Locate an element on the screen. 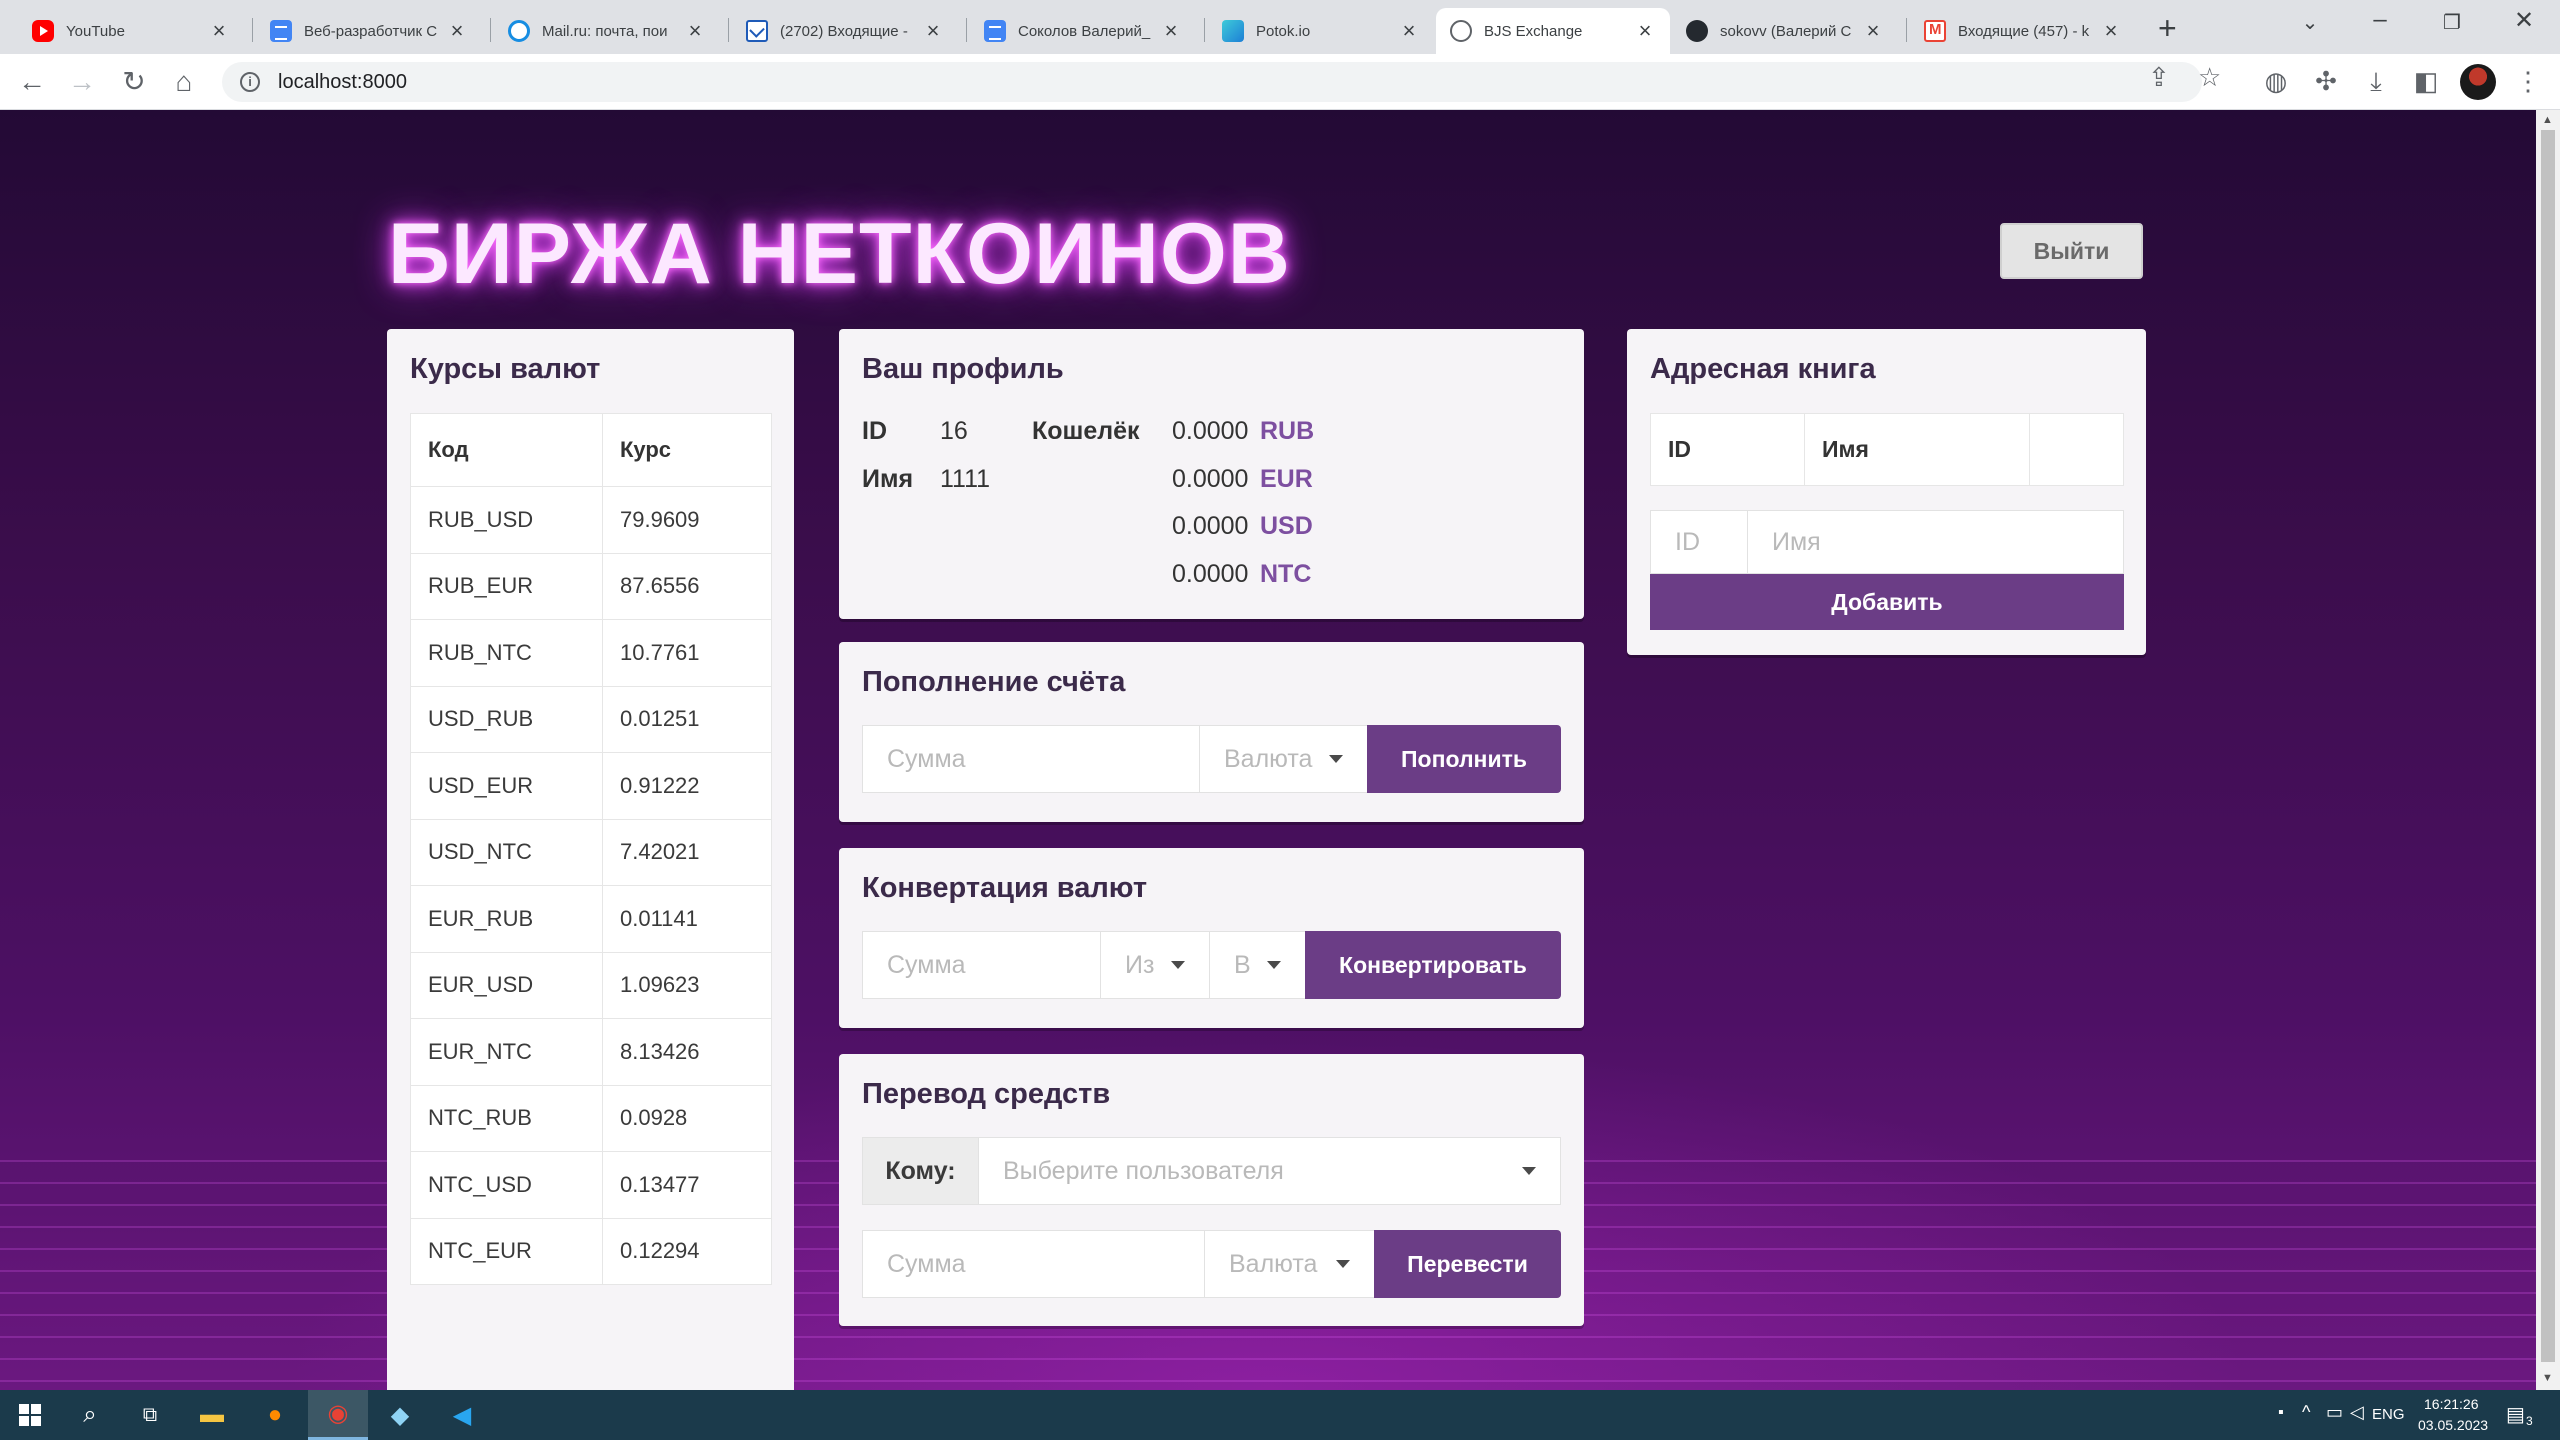 This screenshot has height=1440, width=2560. extension-globe-icon: ◍ is located at coordinates (2276, 81).